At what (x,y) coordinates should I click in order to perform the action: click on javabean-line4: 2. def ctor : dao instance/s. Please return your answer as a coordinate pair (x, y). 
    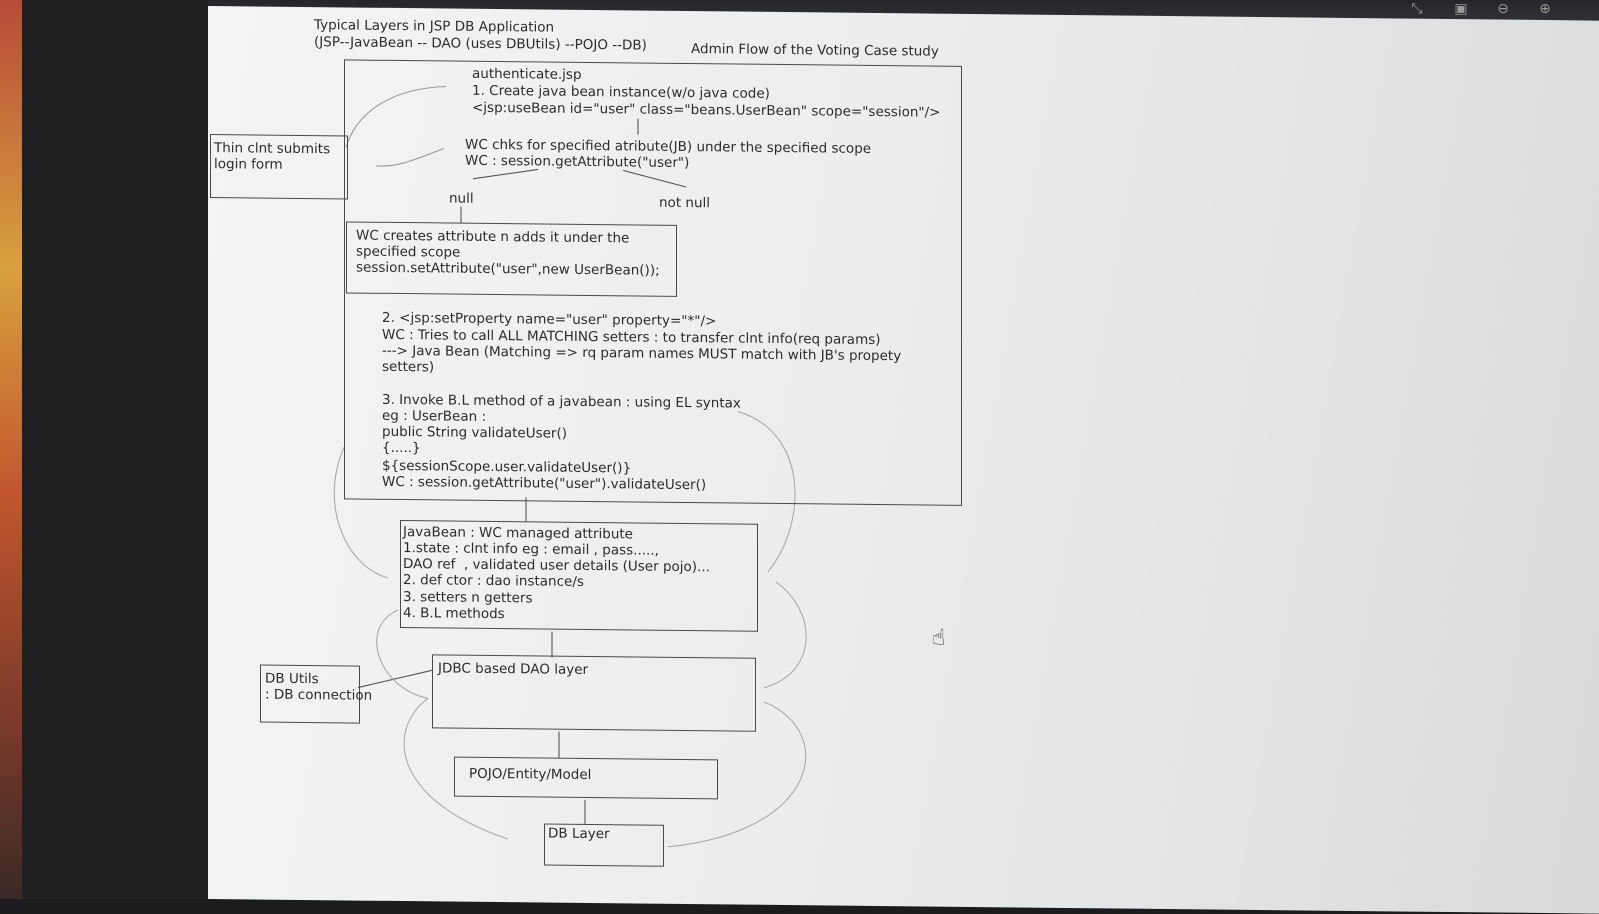
    Looking at the image, I should click on (493, 581).